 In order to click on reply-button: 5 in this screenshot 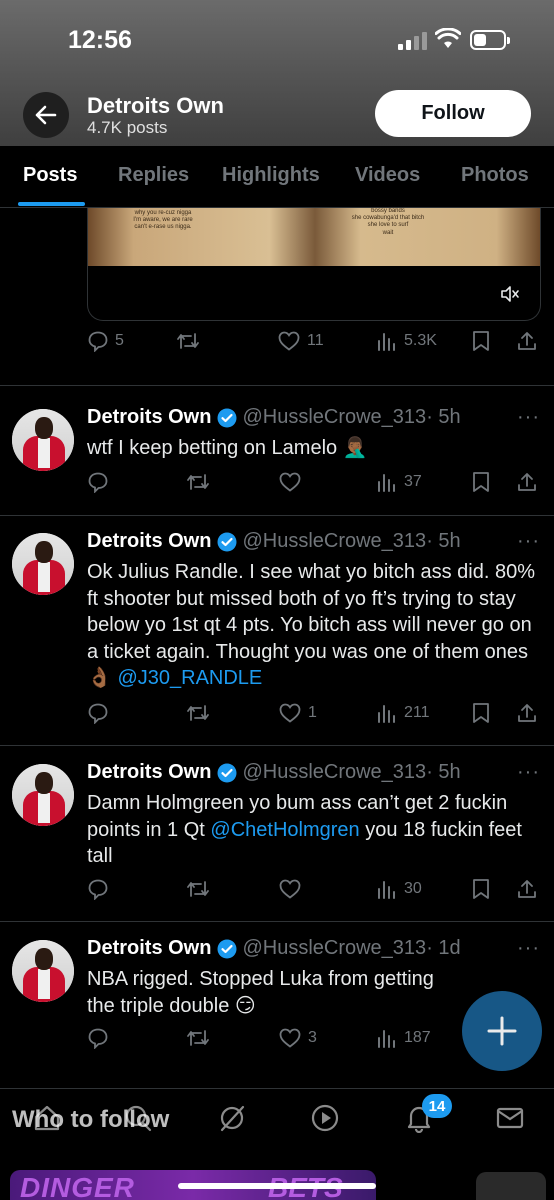, I will do `click(105, 341)`.